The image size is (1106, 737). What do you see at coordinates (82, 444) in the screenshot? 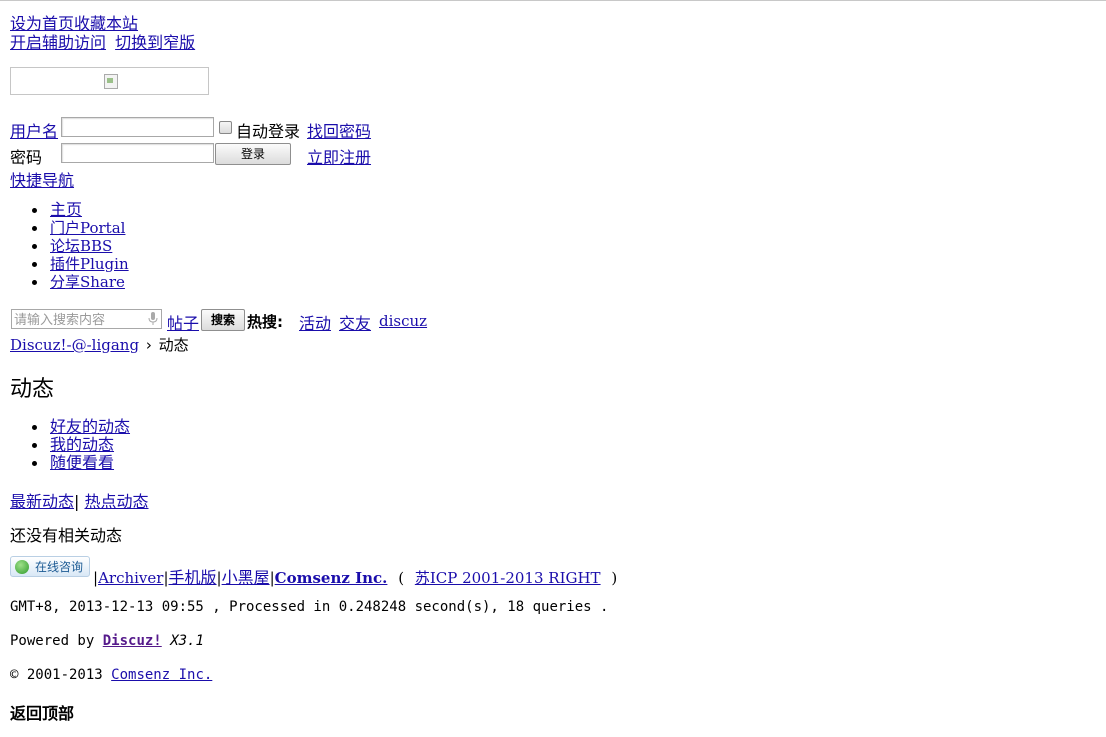
I see `tab-link-mine: 我的动态` at bounding box center [82, 444].